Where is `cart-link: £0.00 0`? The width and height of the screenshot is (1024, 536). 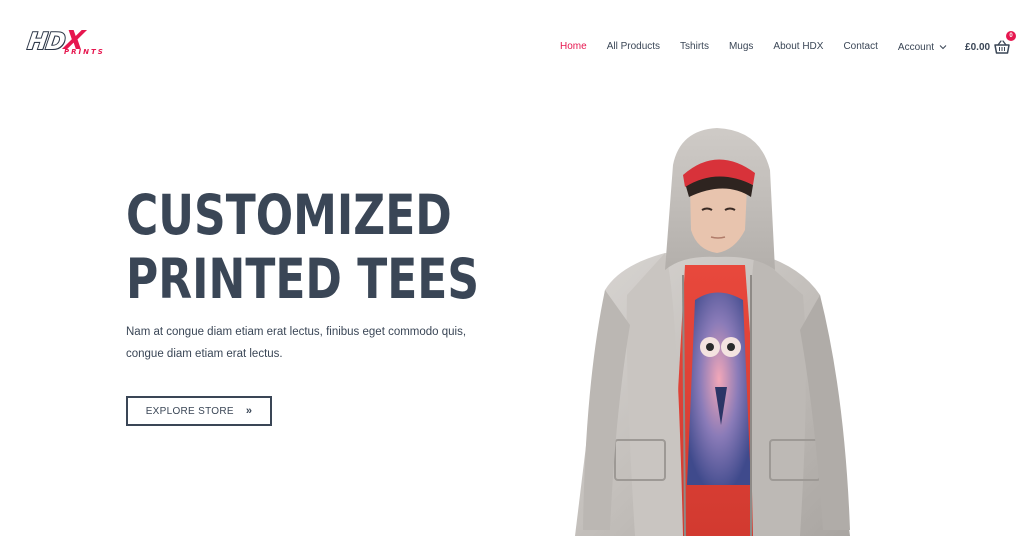
cart-link: £0.00 0 is located at coordinates (991, 42).